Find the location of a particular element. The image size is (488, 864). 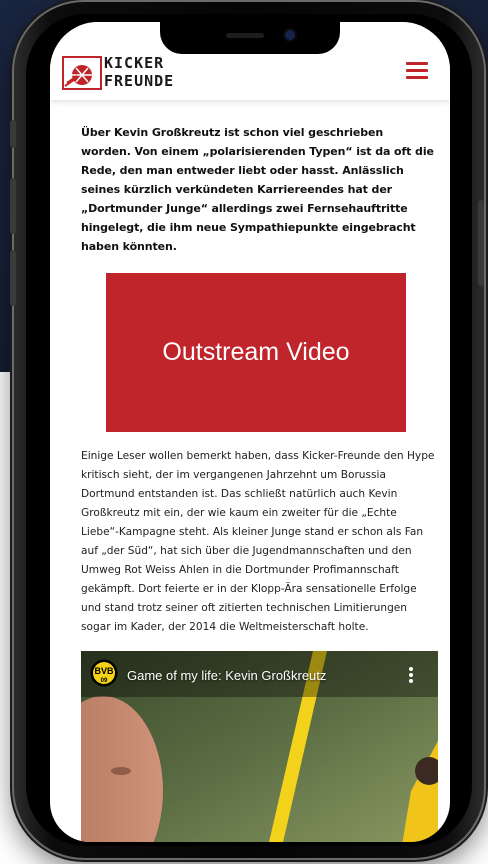

phone-volume-down is located at coordinates (13, 278).